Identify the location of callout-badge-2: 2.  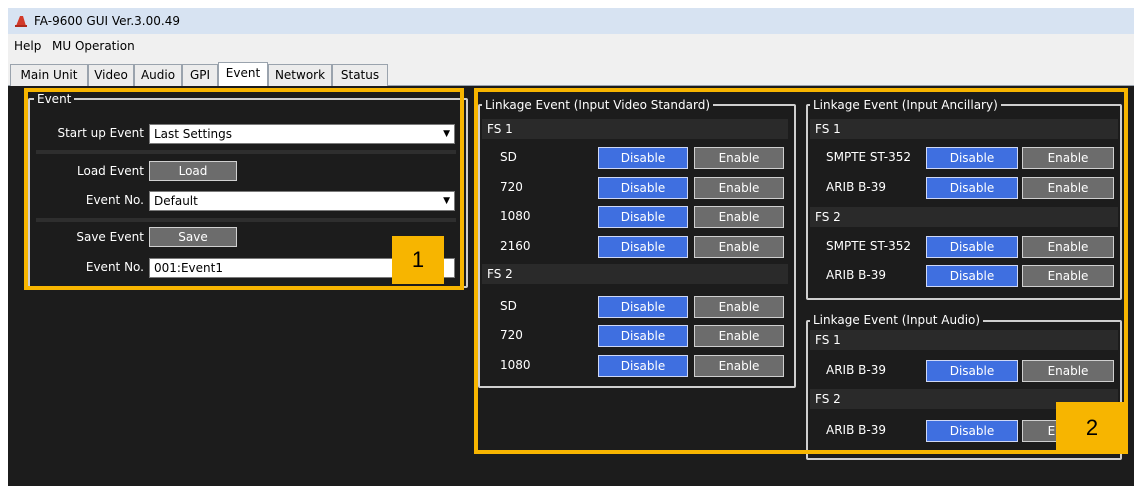
(1092, 428).